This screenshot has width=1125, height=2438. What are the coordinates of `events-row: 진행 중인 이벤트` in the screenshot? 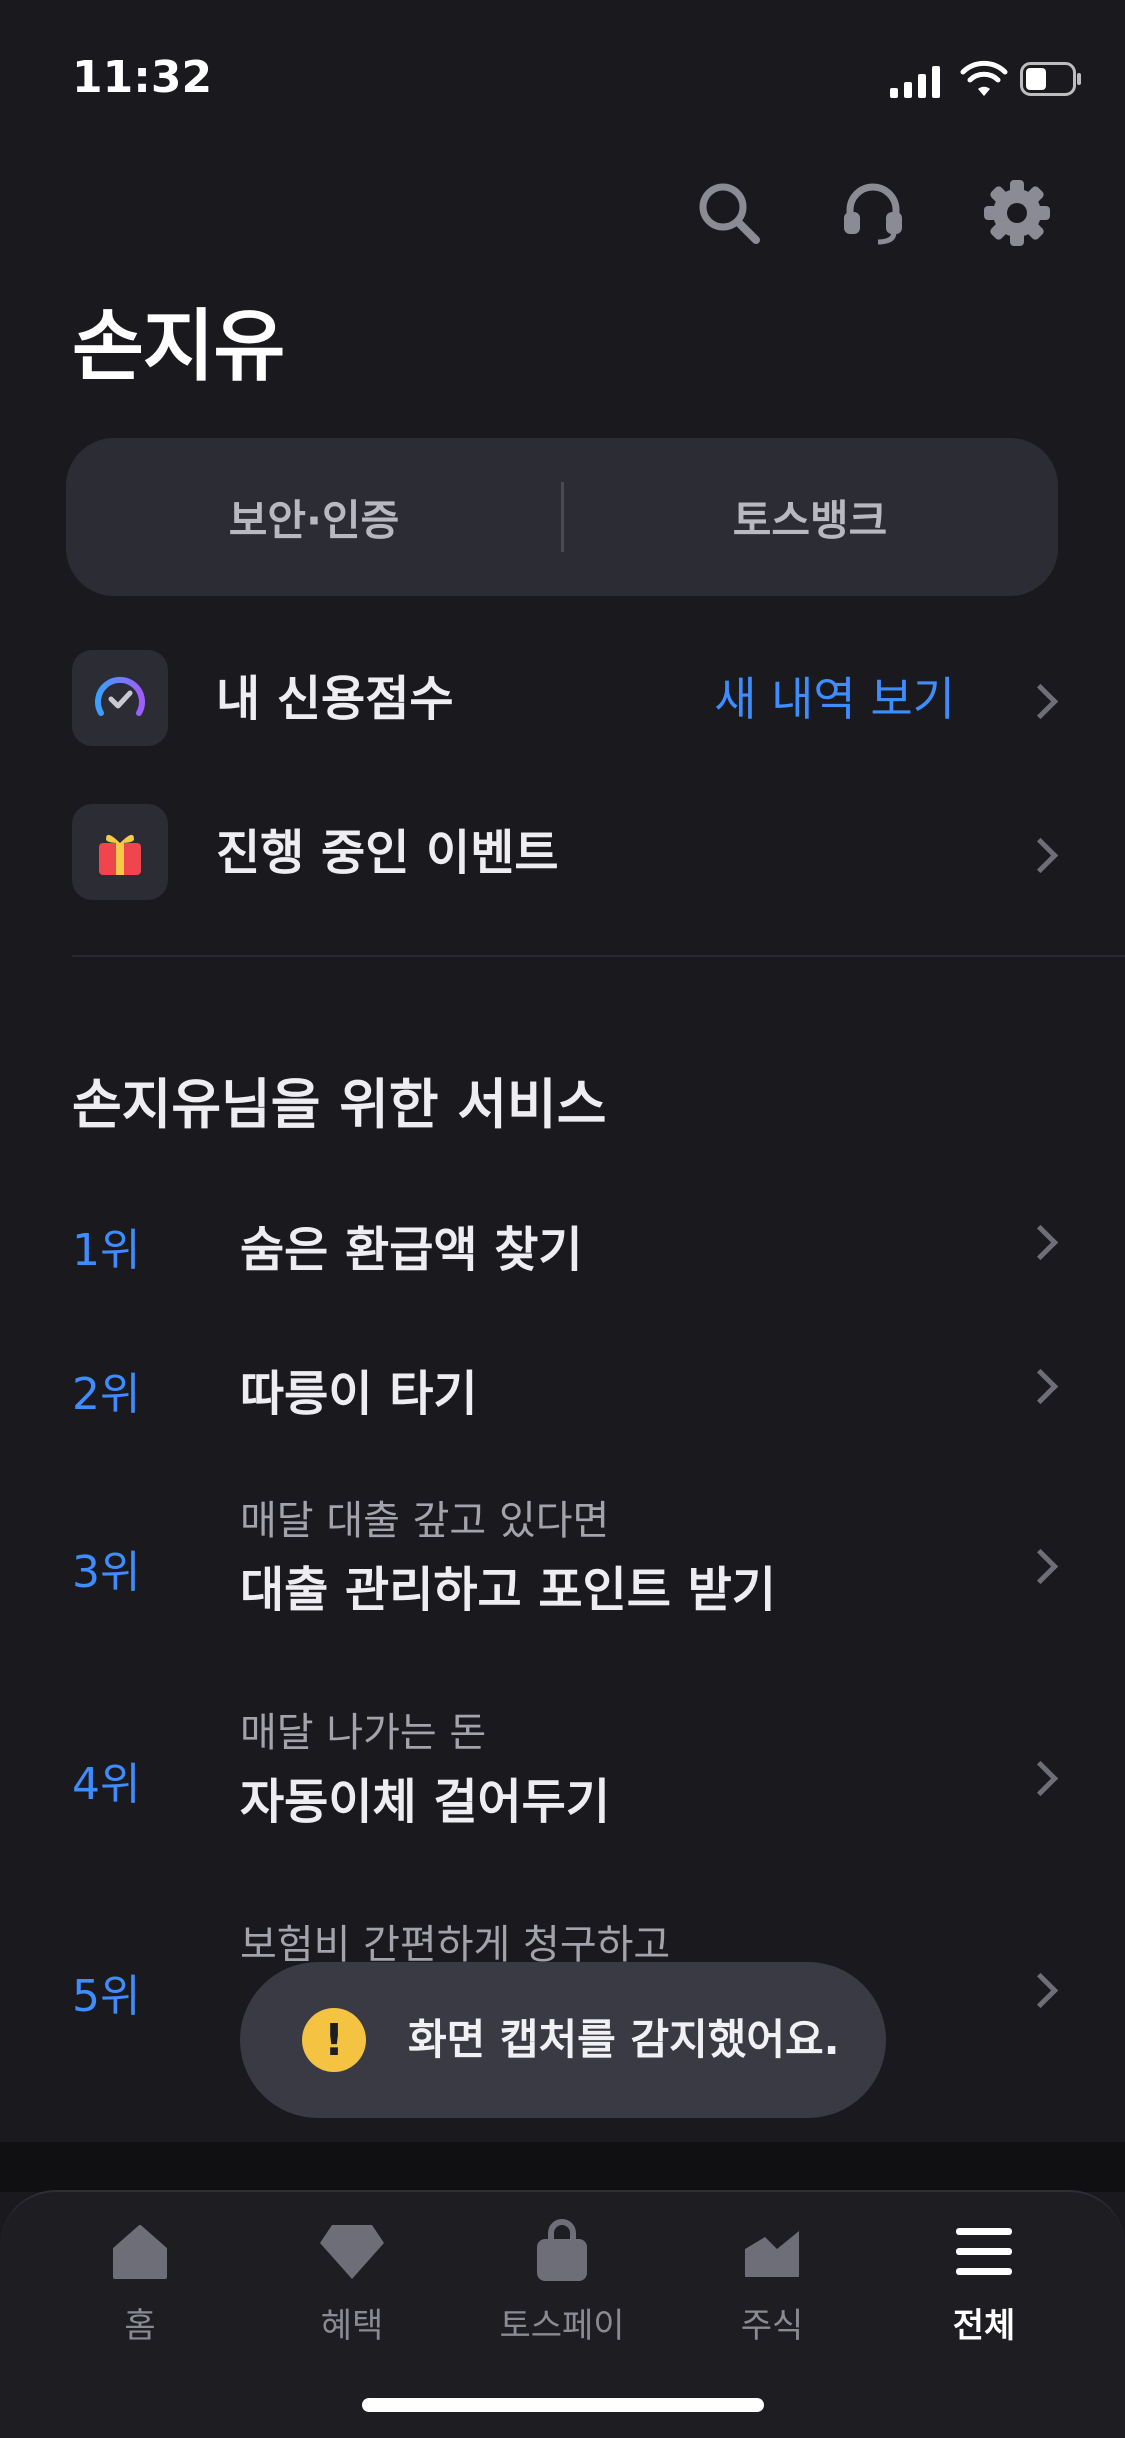 It's located at (562, 853).